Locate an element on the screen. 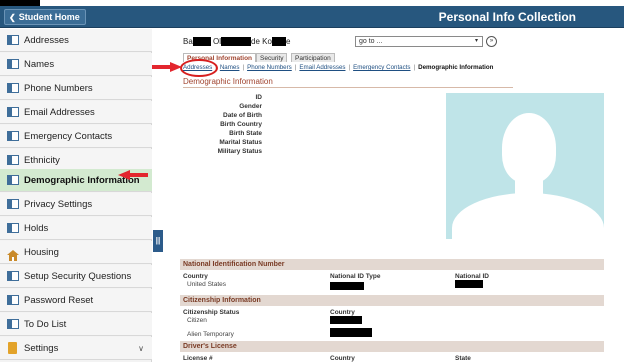 The width and height of the screenshot is (624, 362). license-country-label: Country is located at coordinates (342, 358).